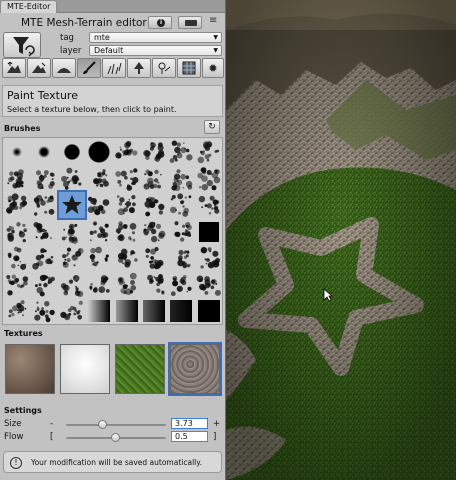 Image resolution: width=456 pixels, height=480 pixels. What do you see at coordinates (85, 369) in the screenshot?
I see `texture-snow` at bounding box center [85, 369].